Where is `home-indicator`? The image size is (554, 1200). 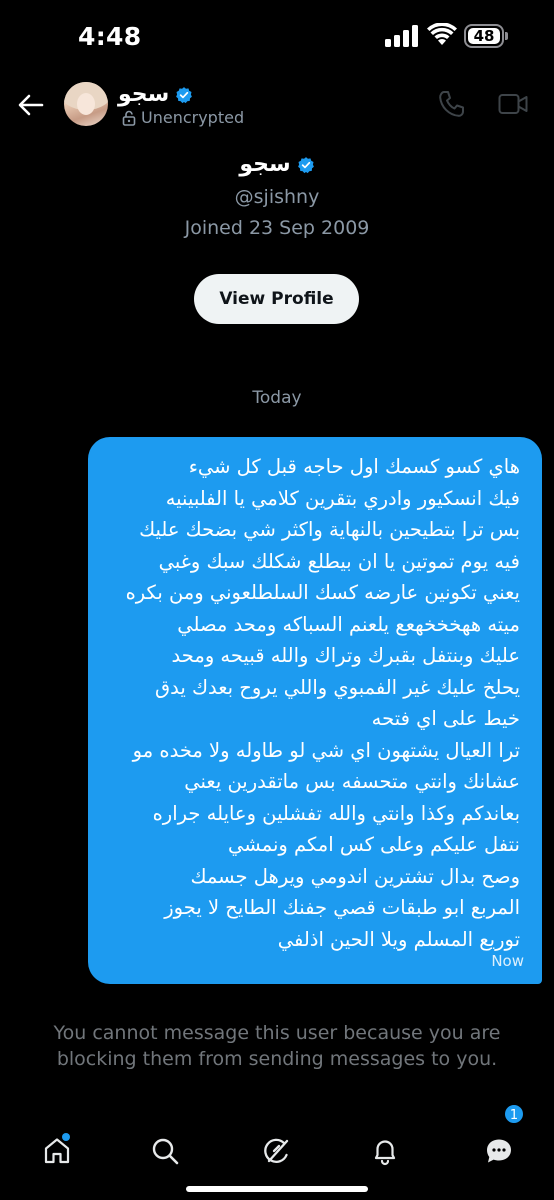
home-indicator is located at coordinates (277, 1189).